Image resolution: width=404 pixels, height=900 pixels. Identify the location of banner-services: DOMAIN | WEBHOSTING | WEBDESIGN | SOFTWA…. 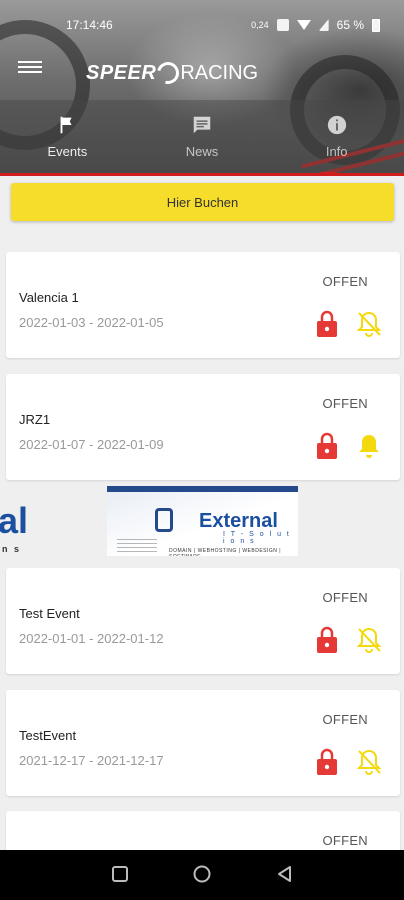
(225, 552).